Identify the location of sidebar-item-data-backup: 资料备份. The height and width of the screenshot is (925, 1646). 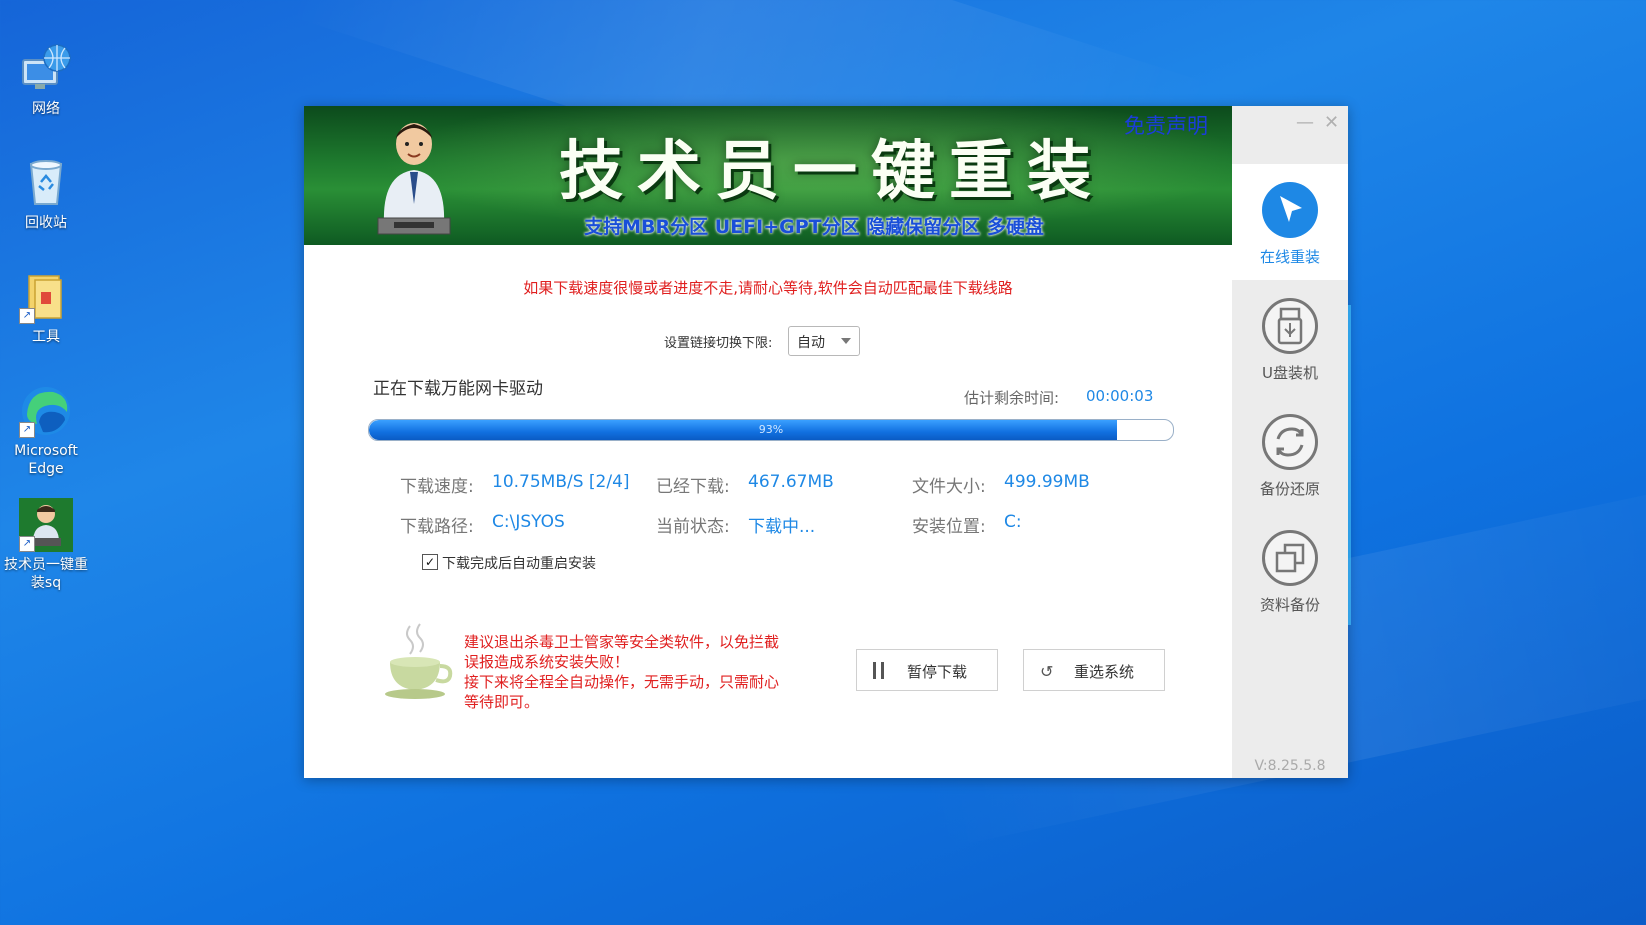
(1290, 570).